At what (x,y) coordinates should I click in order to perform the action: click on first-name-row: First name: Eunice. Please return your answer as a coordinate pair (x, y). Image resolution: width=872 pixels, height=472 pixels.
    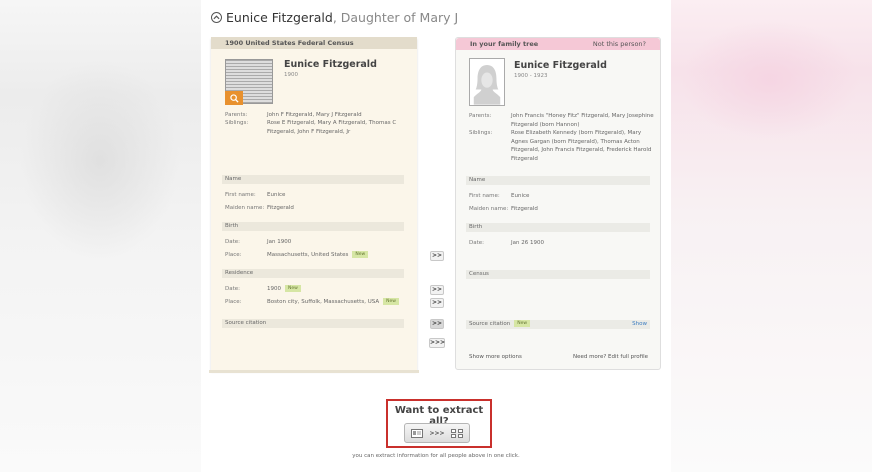
    Looking at the image, I should click on (317, 195).